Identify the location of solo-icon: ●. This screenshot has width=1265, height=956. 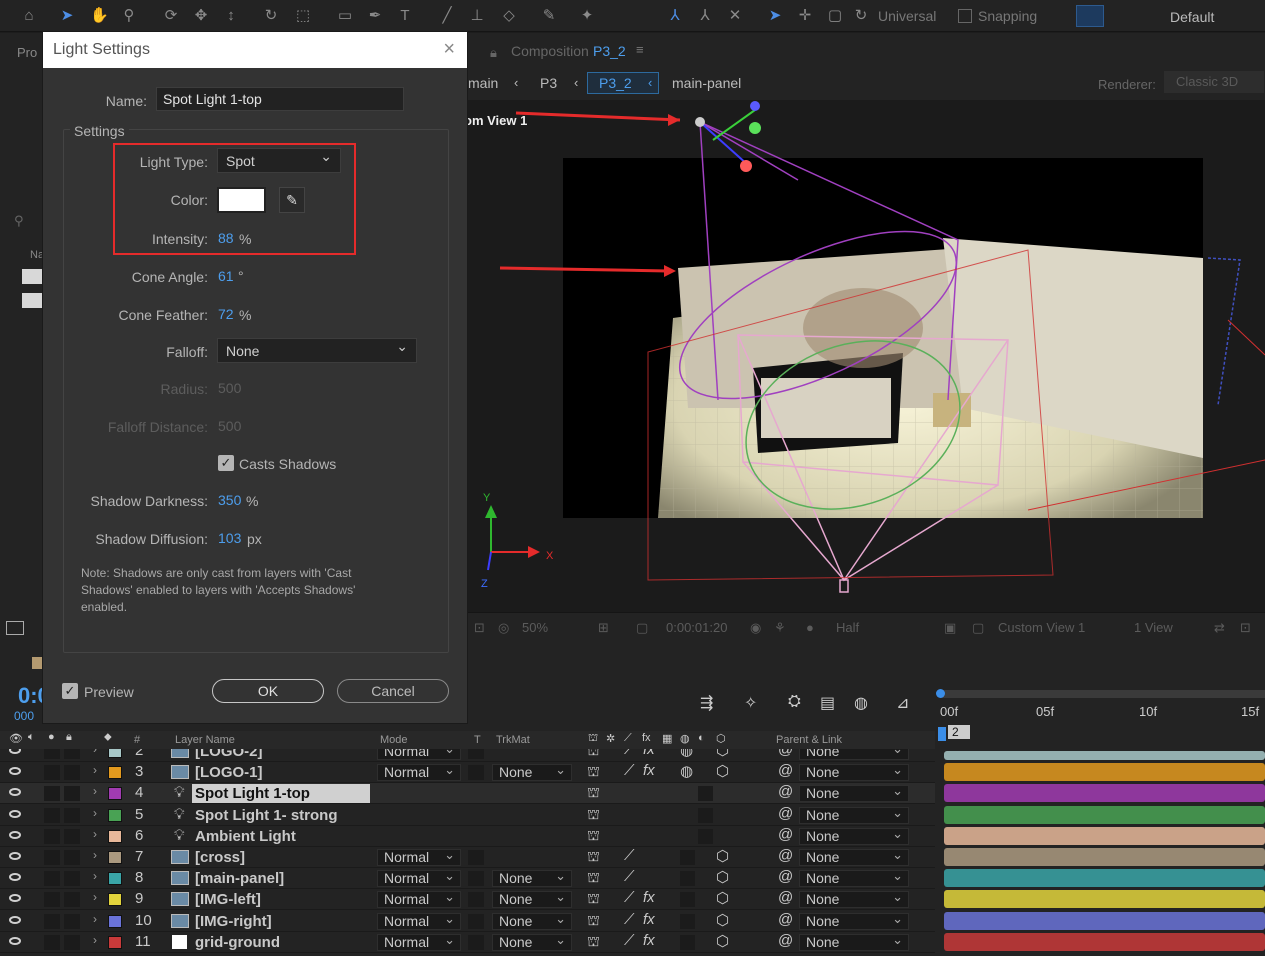
(51, 737).